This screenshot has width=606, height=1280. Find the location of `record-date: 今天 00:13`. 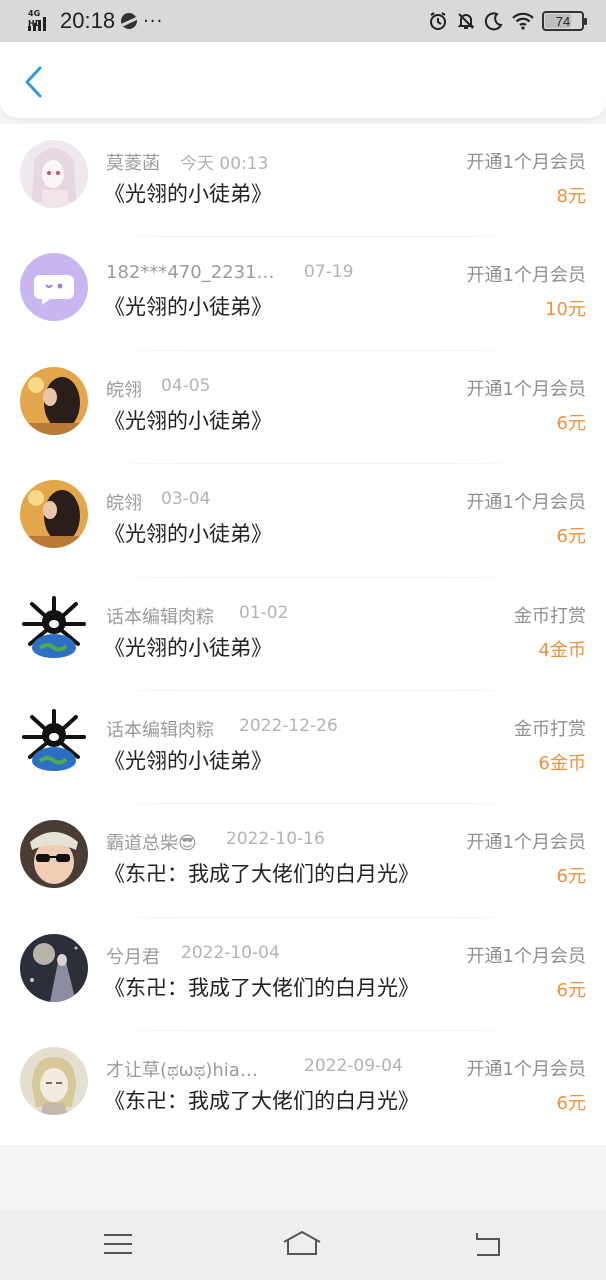

record-date: 今天 00:13 is located at coordinates (224, 164).